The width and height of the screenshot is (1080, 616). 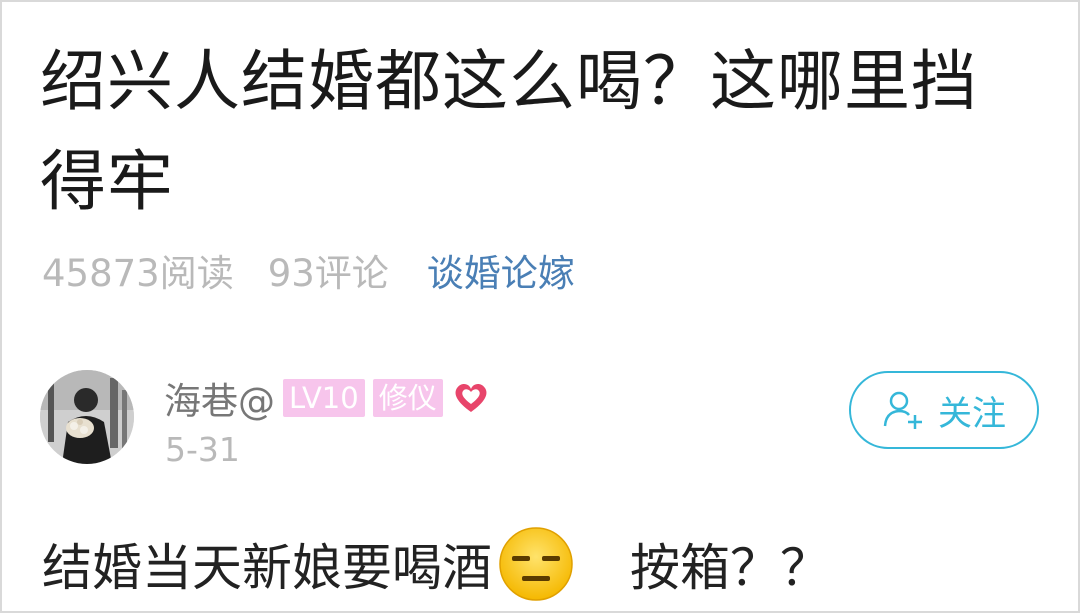 I want to click on role-badge: 修仪, so click(x=407, y=398).